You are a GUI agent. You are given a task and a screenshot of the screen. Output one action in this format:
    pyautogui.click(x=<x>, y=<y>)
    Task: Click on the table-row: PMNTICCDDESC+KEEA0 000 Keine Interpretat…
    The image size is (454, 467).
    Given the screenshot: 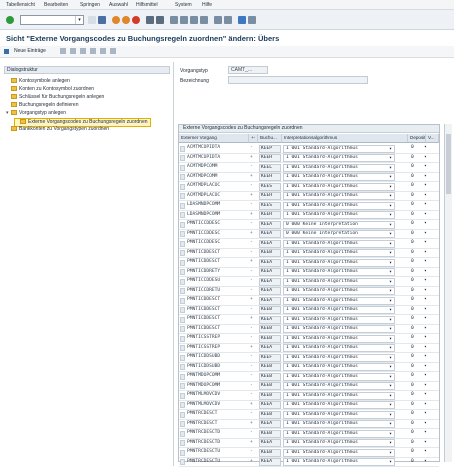 What is the action you would take?
    pyautogui.click(x=309, y=235)
    